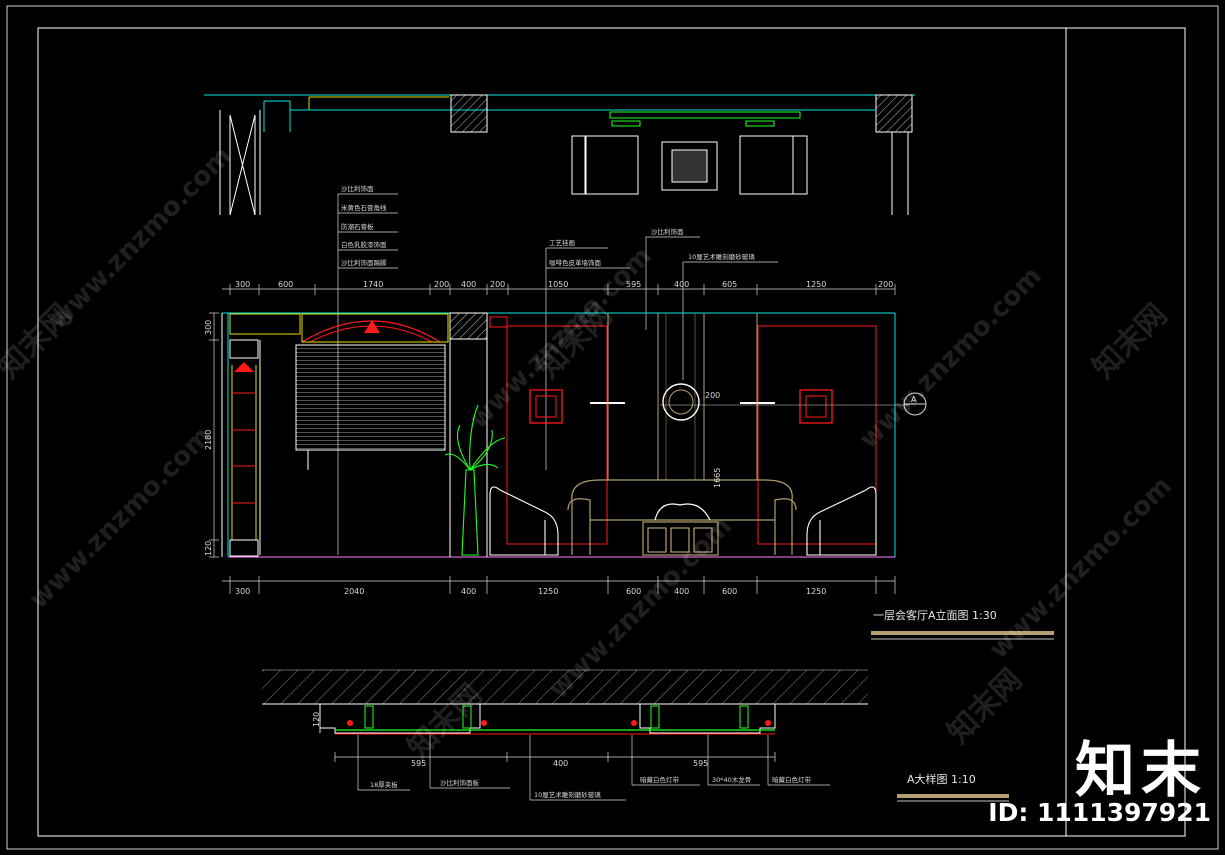 The height and width of the screenshot is (855, 1225). What do you see at coordinates (816, 406) in the screenshot?
I see `wall-lamp-right` at bounding box center [816, 406].